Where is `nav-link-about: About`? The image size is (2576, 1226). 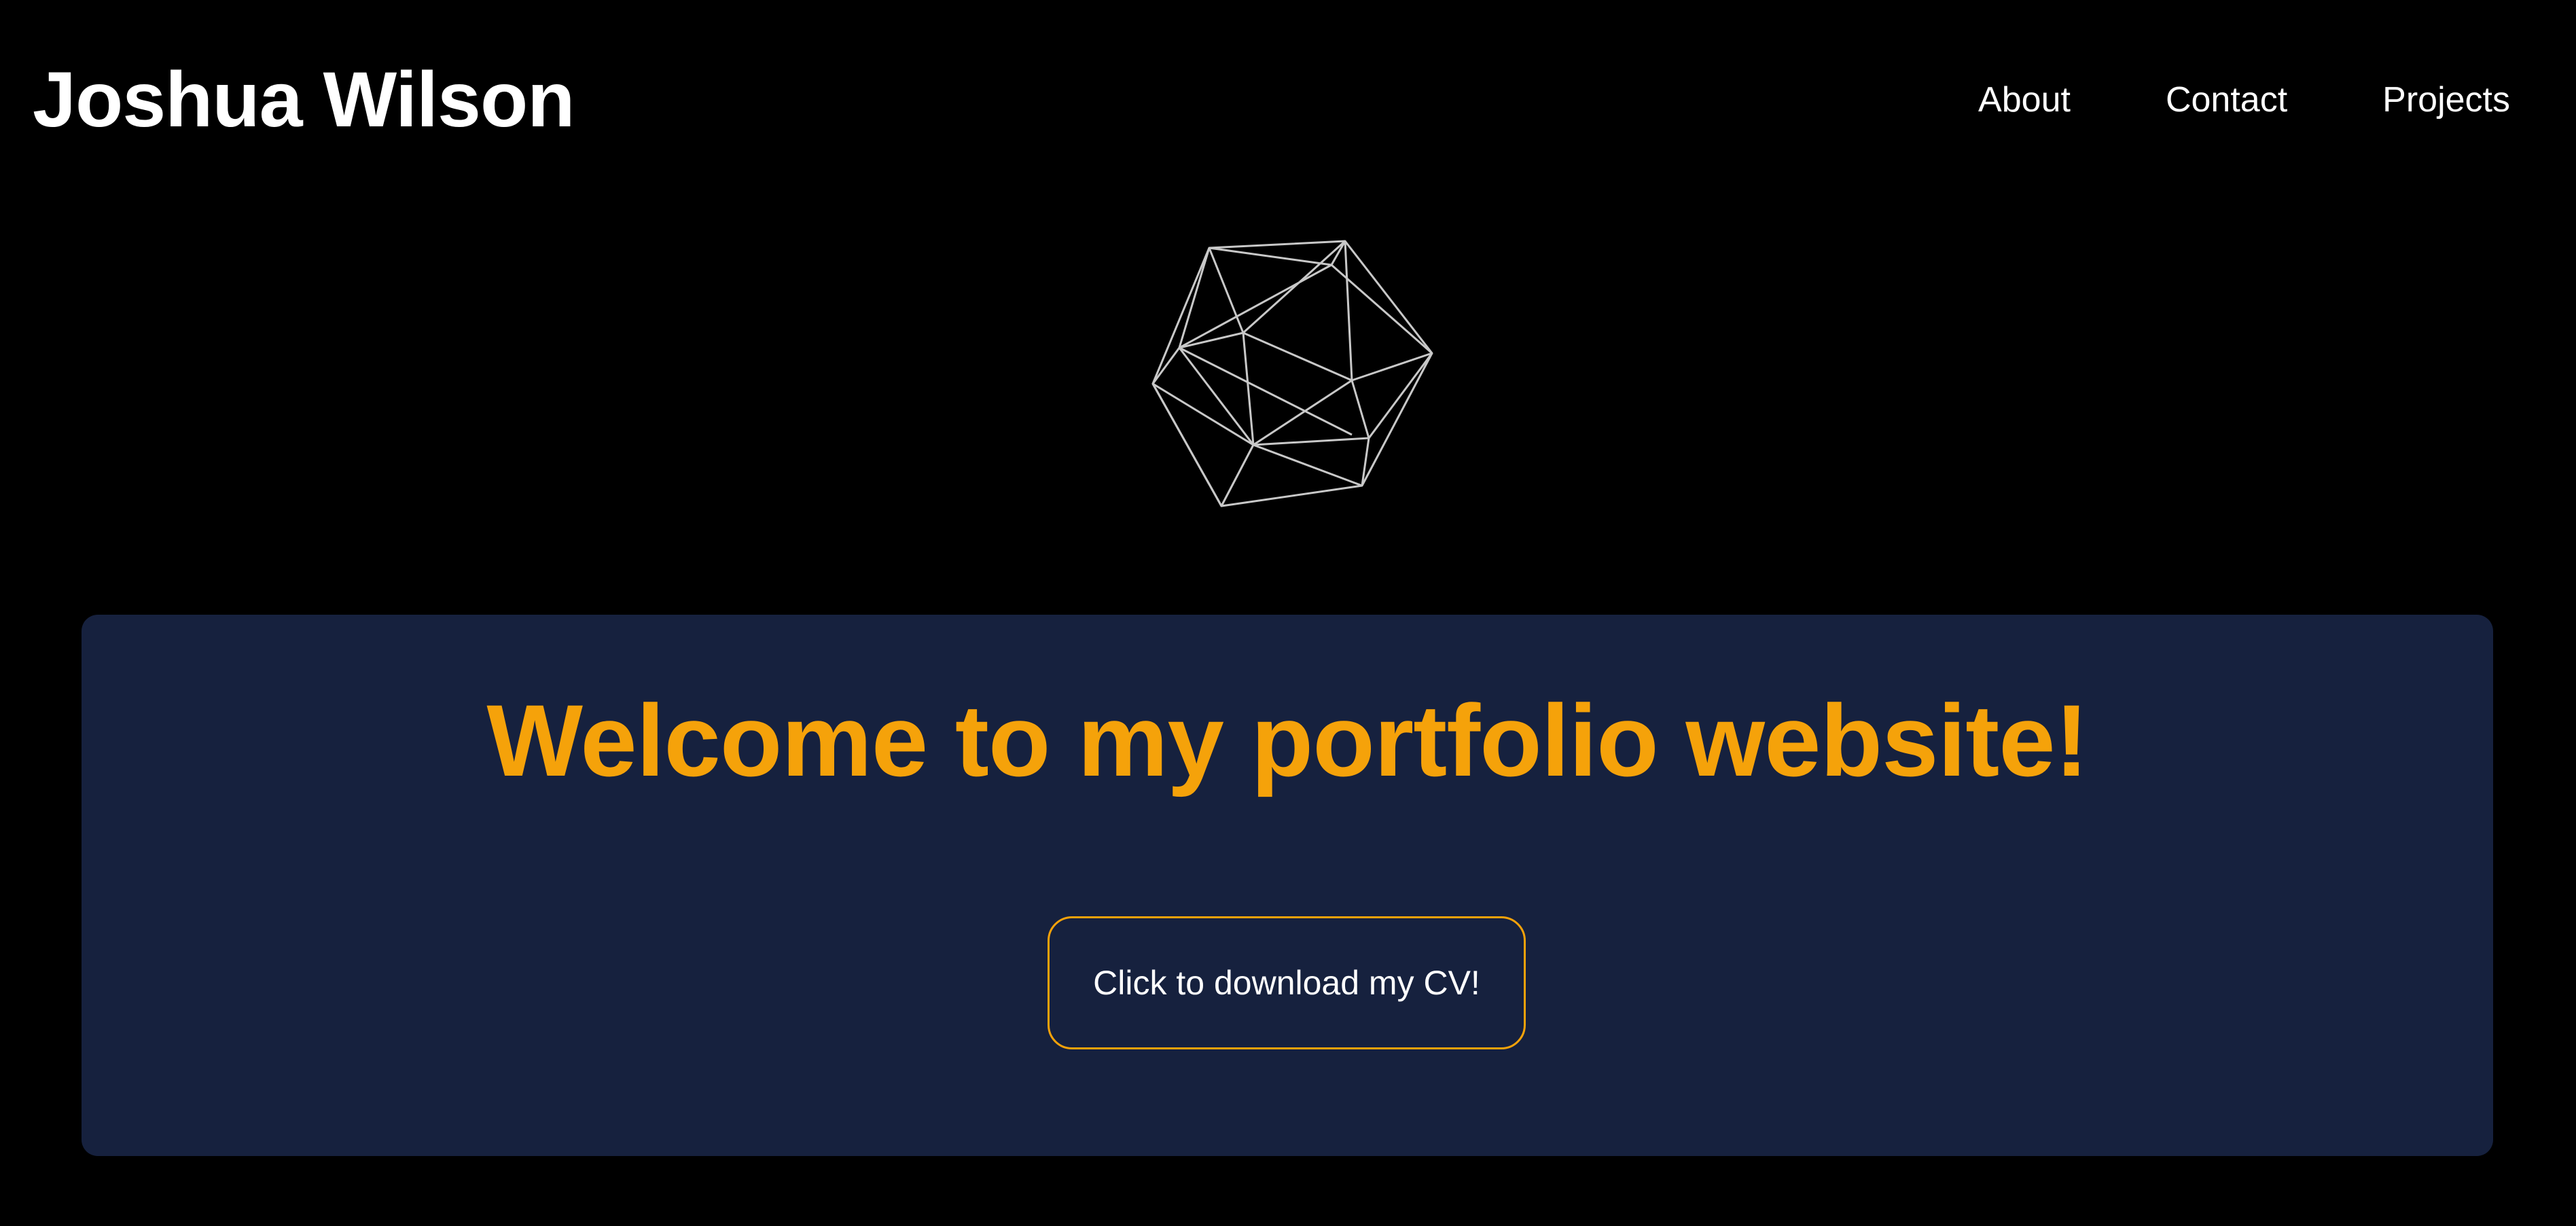
nav-link-about: About is located at coordinates (2024, 100).